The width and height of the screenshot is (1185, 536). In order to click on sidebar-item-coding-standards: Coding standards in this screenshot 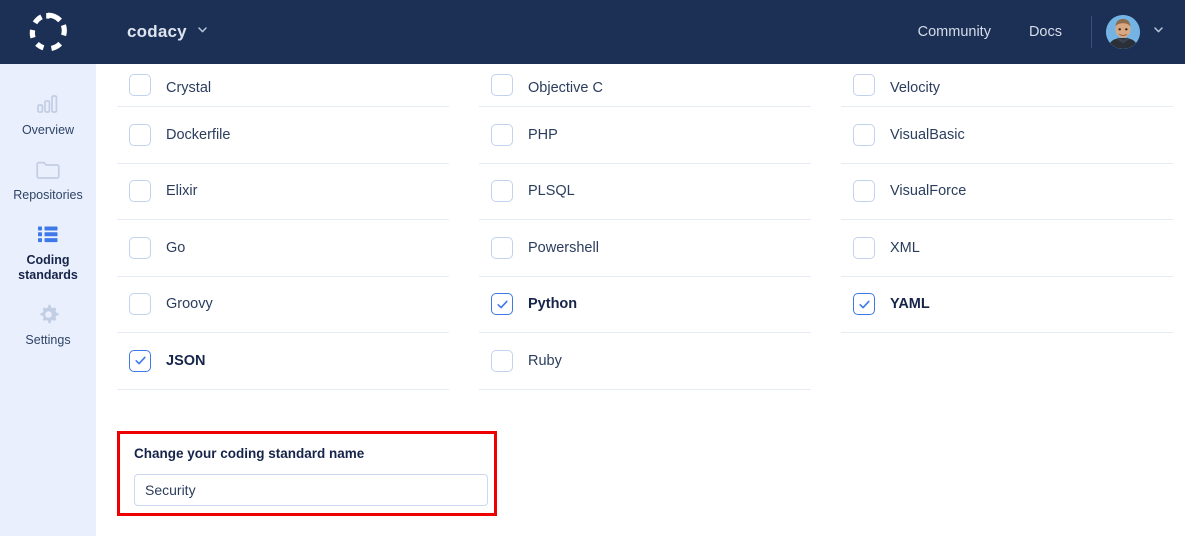, I will do `click(48, 252)`.